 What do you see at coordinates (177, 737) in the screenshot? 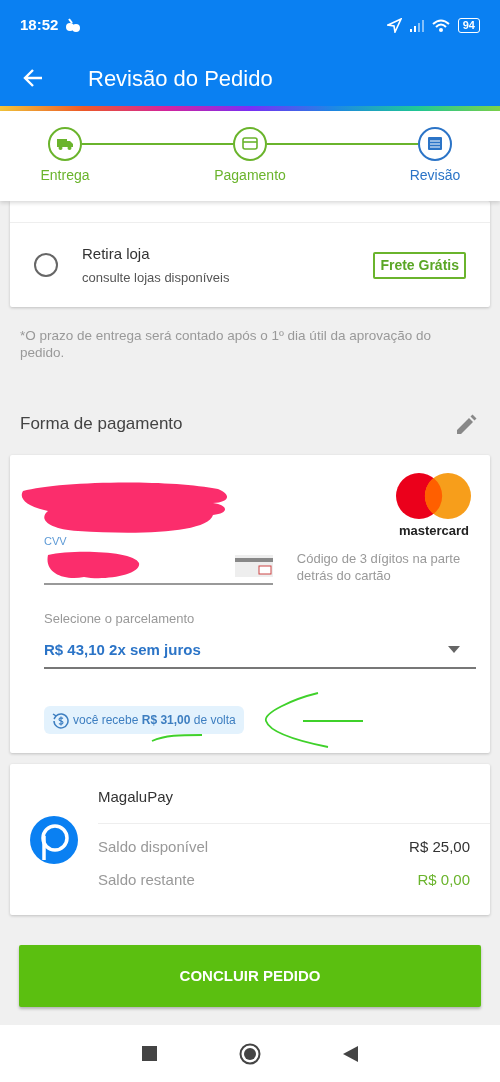
I see `annotation-drawing` at bounding box center [177, 737].